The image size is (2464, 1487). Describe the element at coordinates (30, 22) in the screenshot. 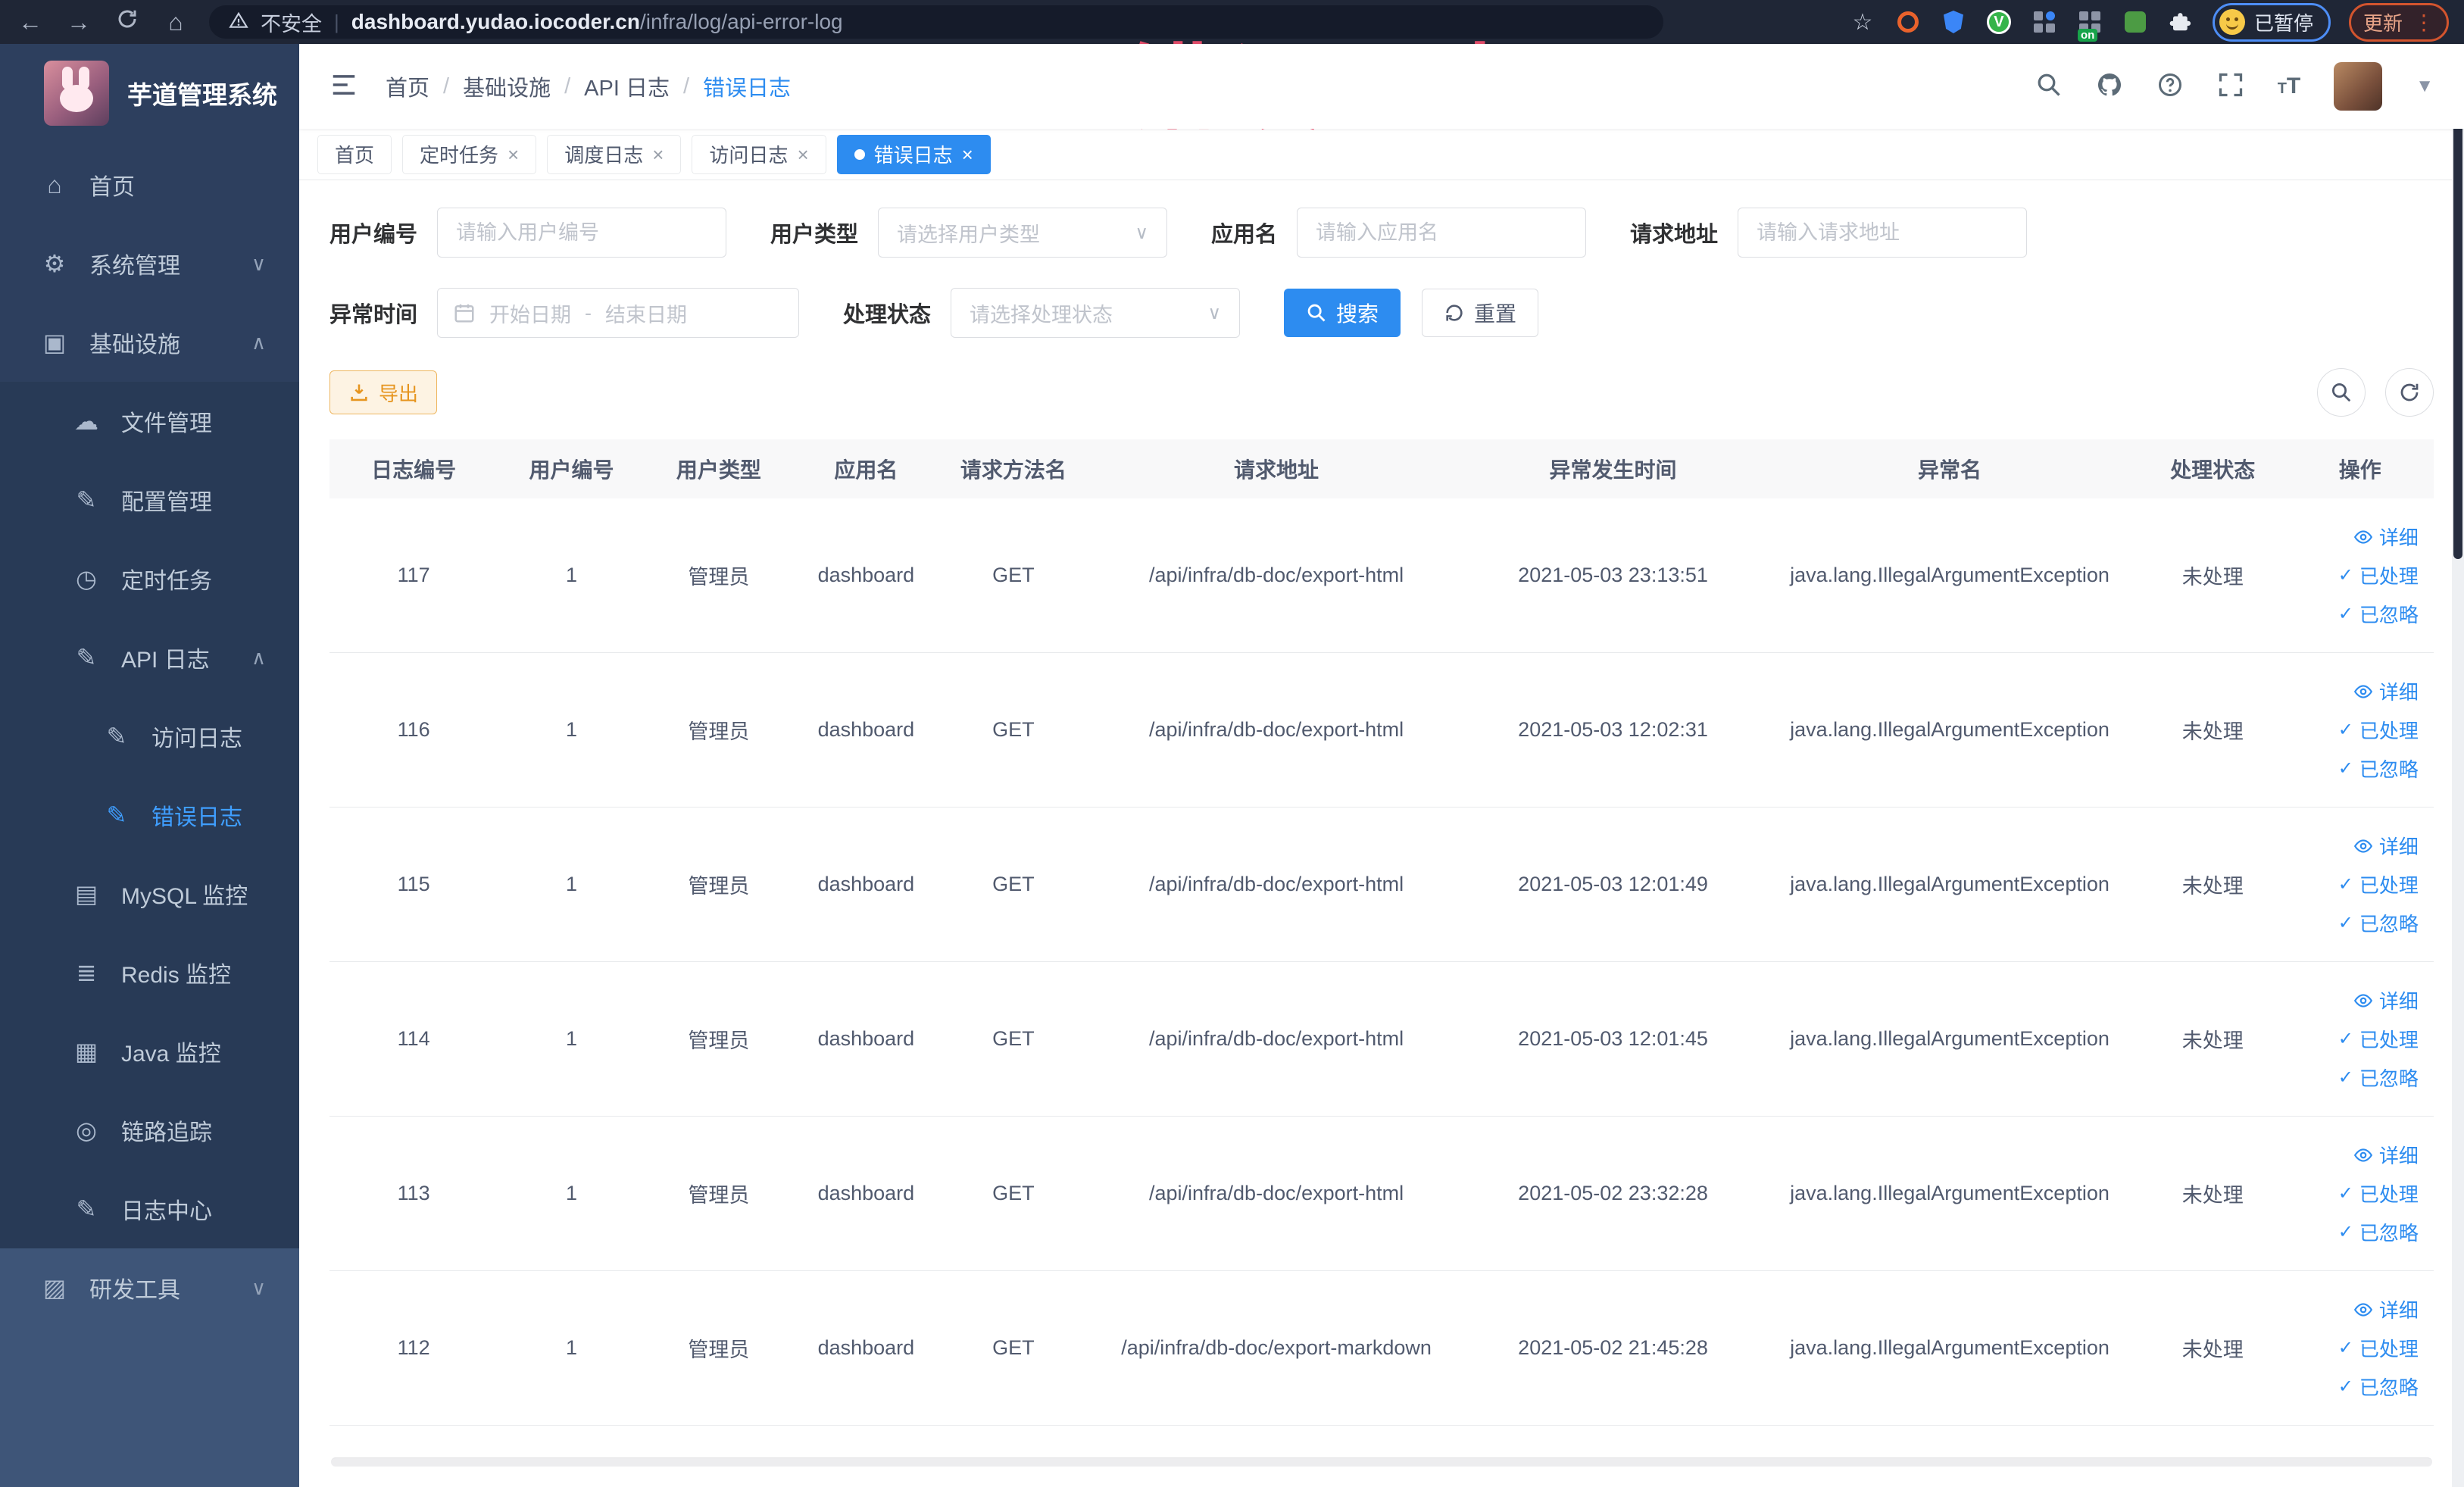

I see `back-icon: ←` at that location.